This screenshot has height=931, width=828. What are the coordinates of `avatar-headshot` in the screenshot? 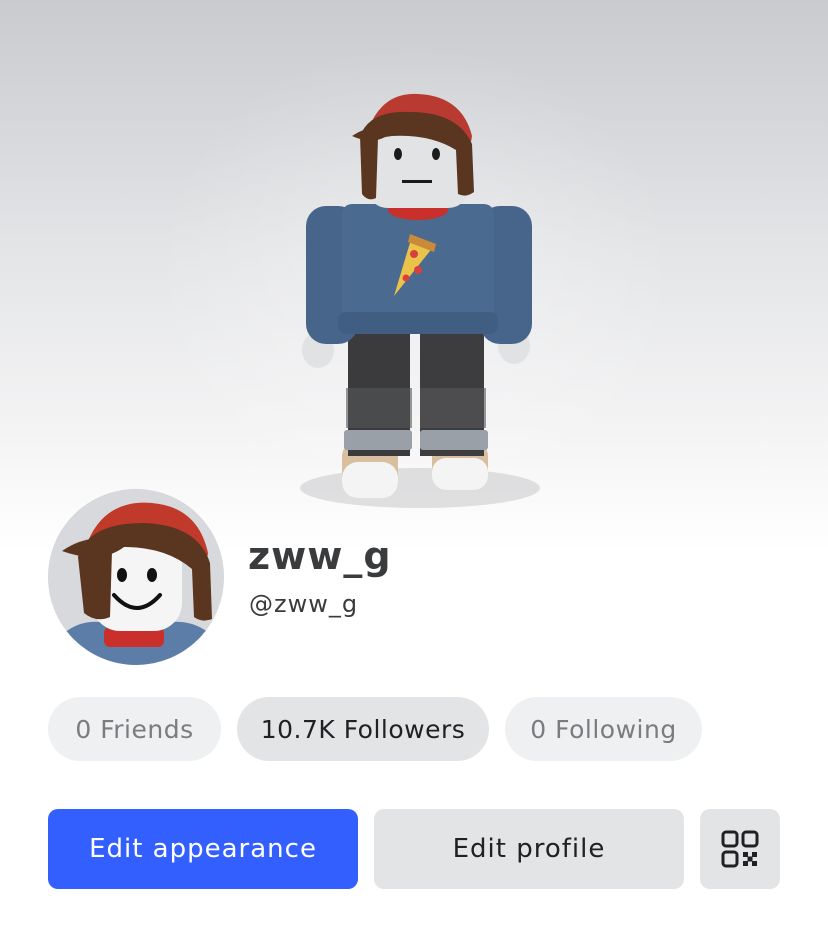 It's located at (136, 577).